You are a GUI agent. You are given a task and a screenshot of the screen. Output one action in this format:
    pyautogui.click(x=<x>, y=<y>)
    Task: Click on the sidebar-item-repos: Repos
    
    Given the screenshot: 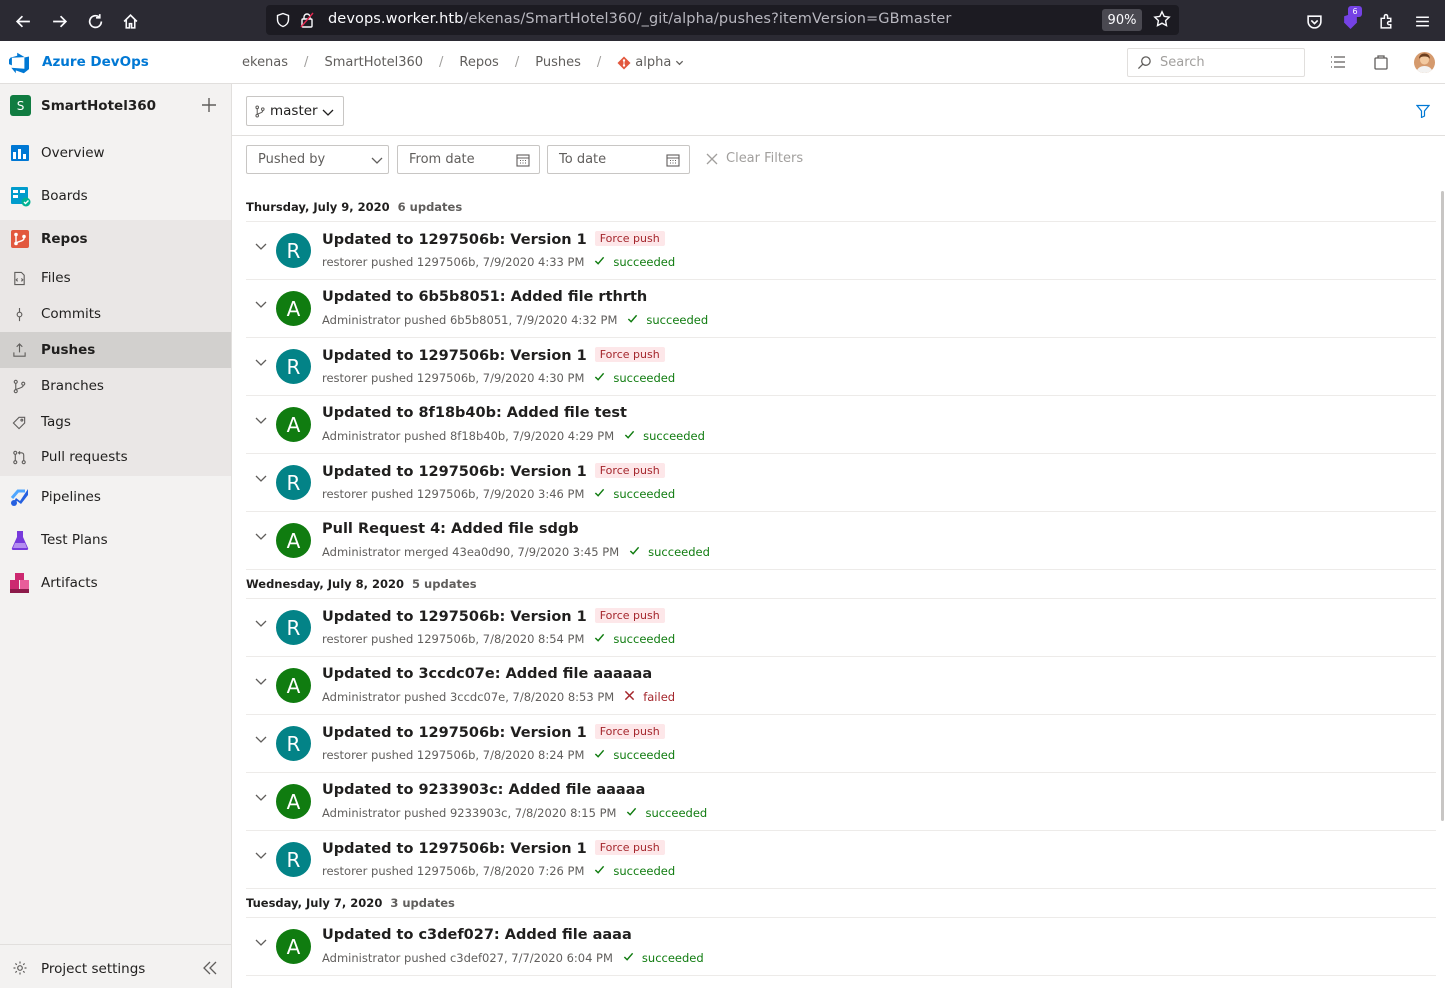 What is the action you would take?
    pyautogui.click(x=115, y=239)
    